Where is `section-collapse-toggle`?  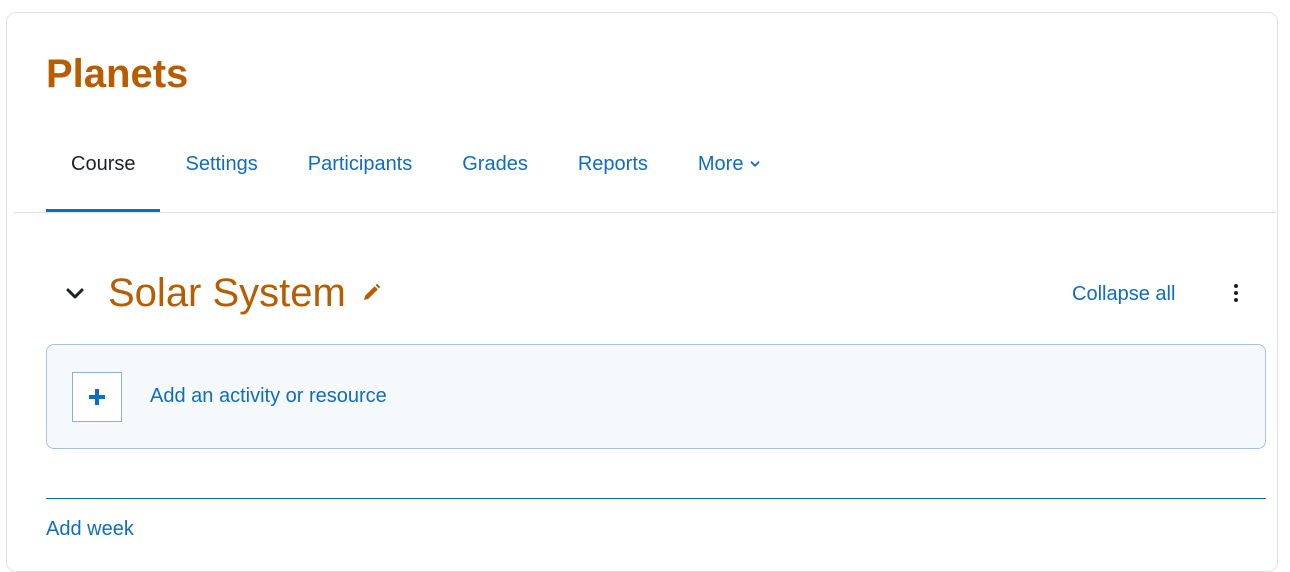 section-collapse-toggle is located at coordinates (75, 293).